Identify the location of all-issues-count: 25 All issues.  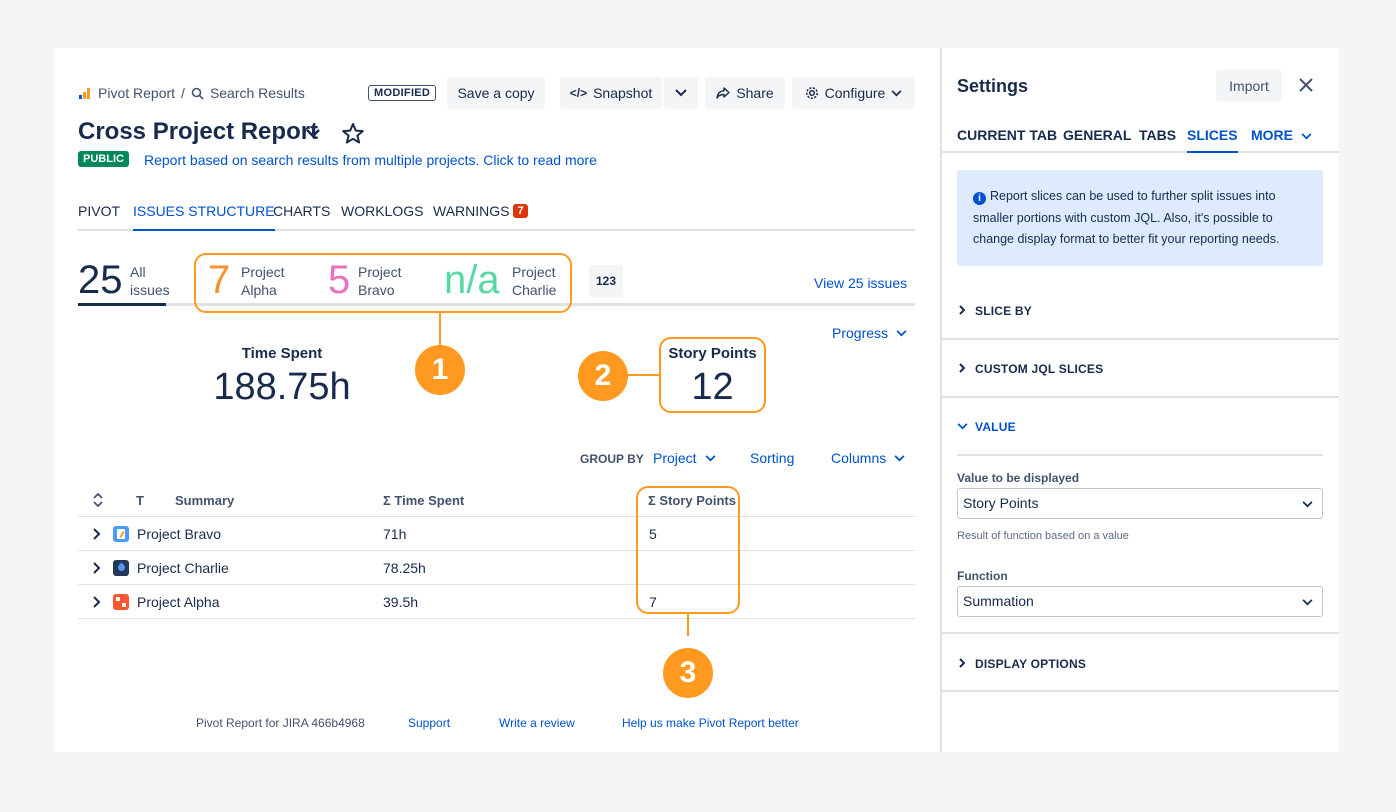
(124, 282).